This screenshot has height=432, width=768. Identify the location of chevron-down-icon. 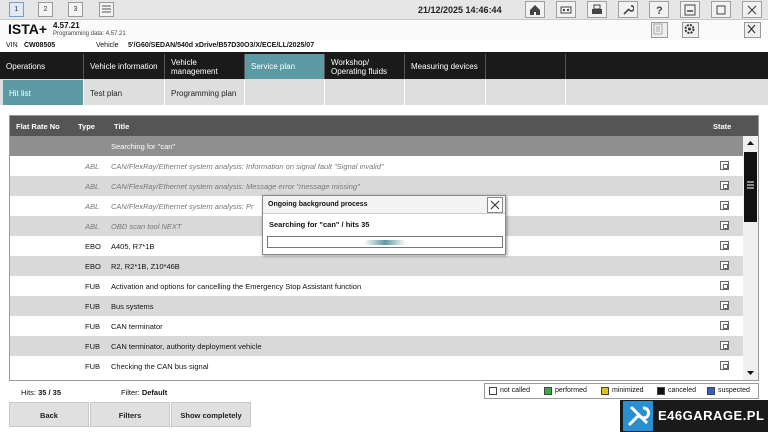
(750, 373).